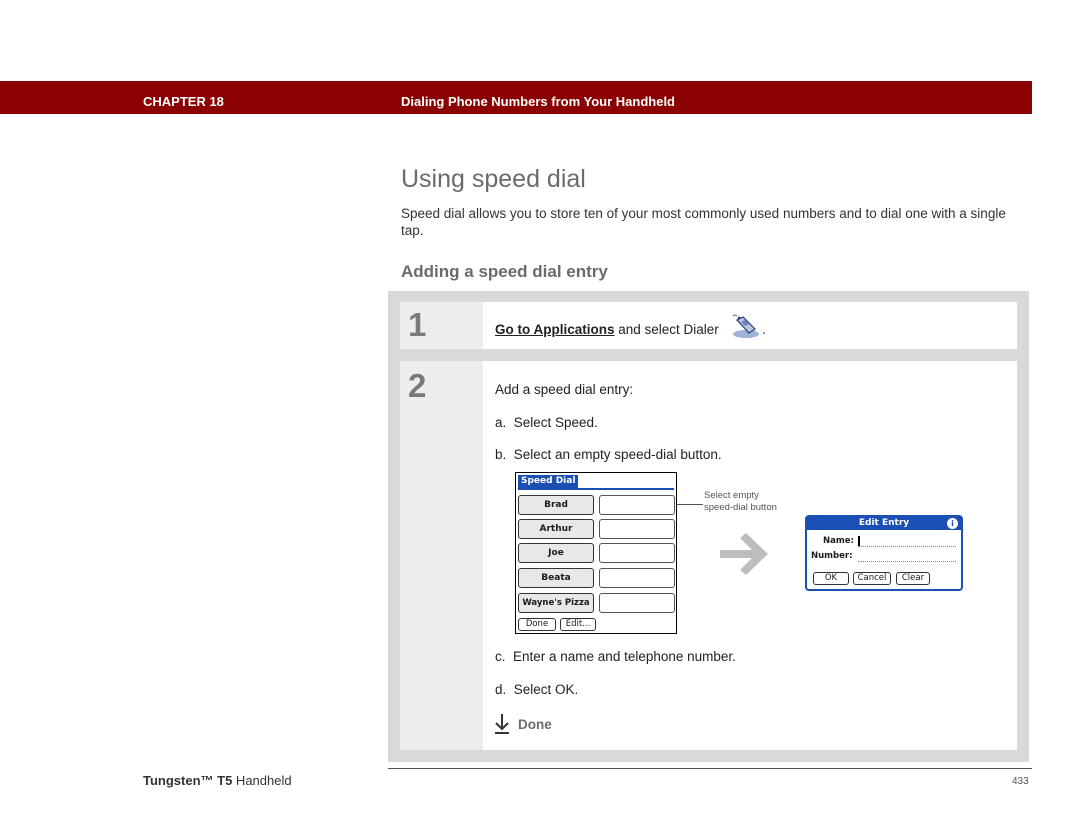 The image size is (1080, 834). I want to click on cancel-button: Cancel, so click(872, 578).